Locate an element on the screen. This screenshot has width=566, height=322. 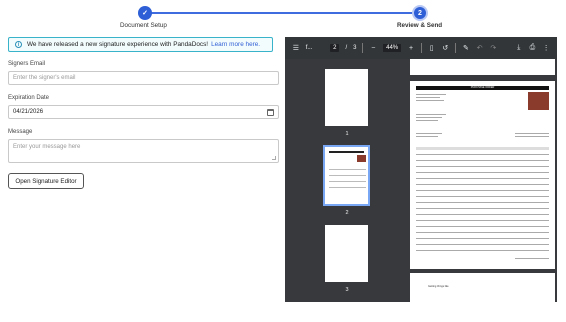
signers-email-input: Enter the signer's email is located at coordinates (143, 78).